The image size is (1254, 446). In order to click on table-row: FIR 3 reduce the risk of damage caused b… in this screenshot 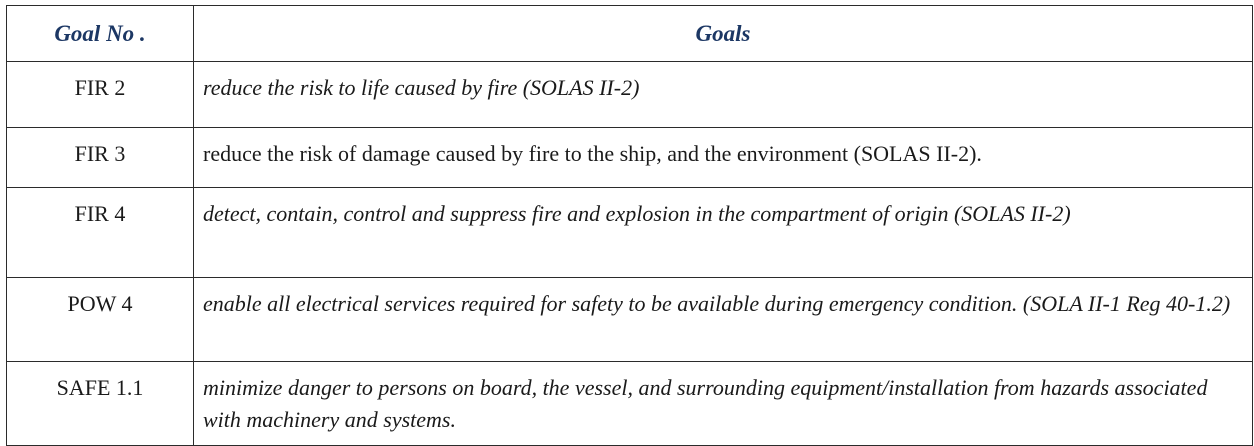, I will do `click(629, 157)`.